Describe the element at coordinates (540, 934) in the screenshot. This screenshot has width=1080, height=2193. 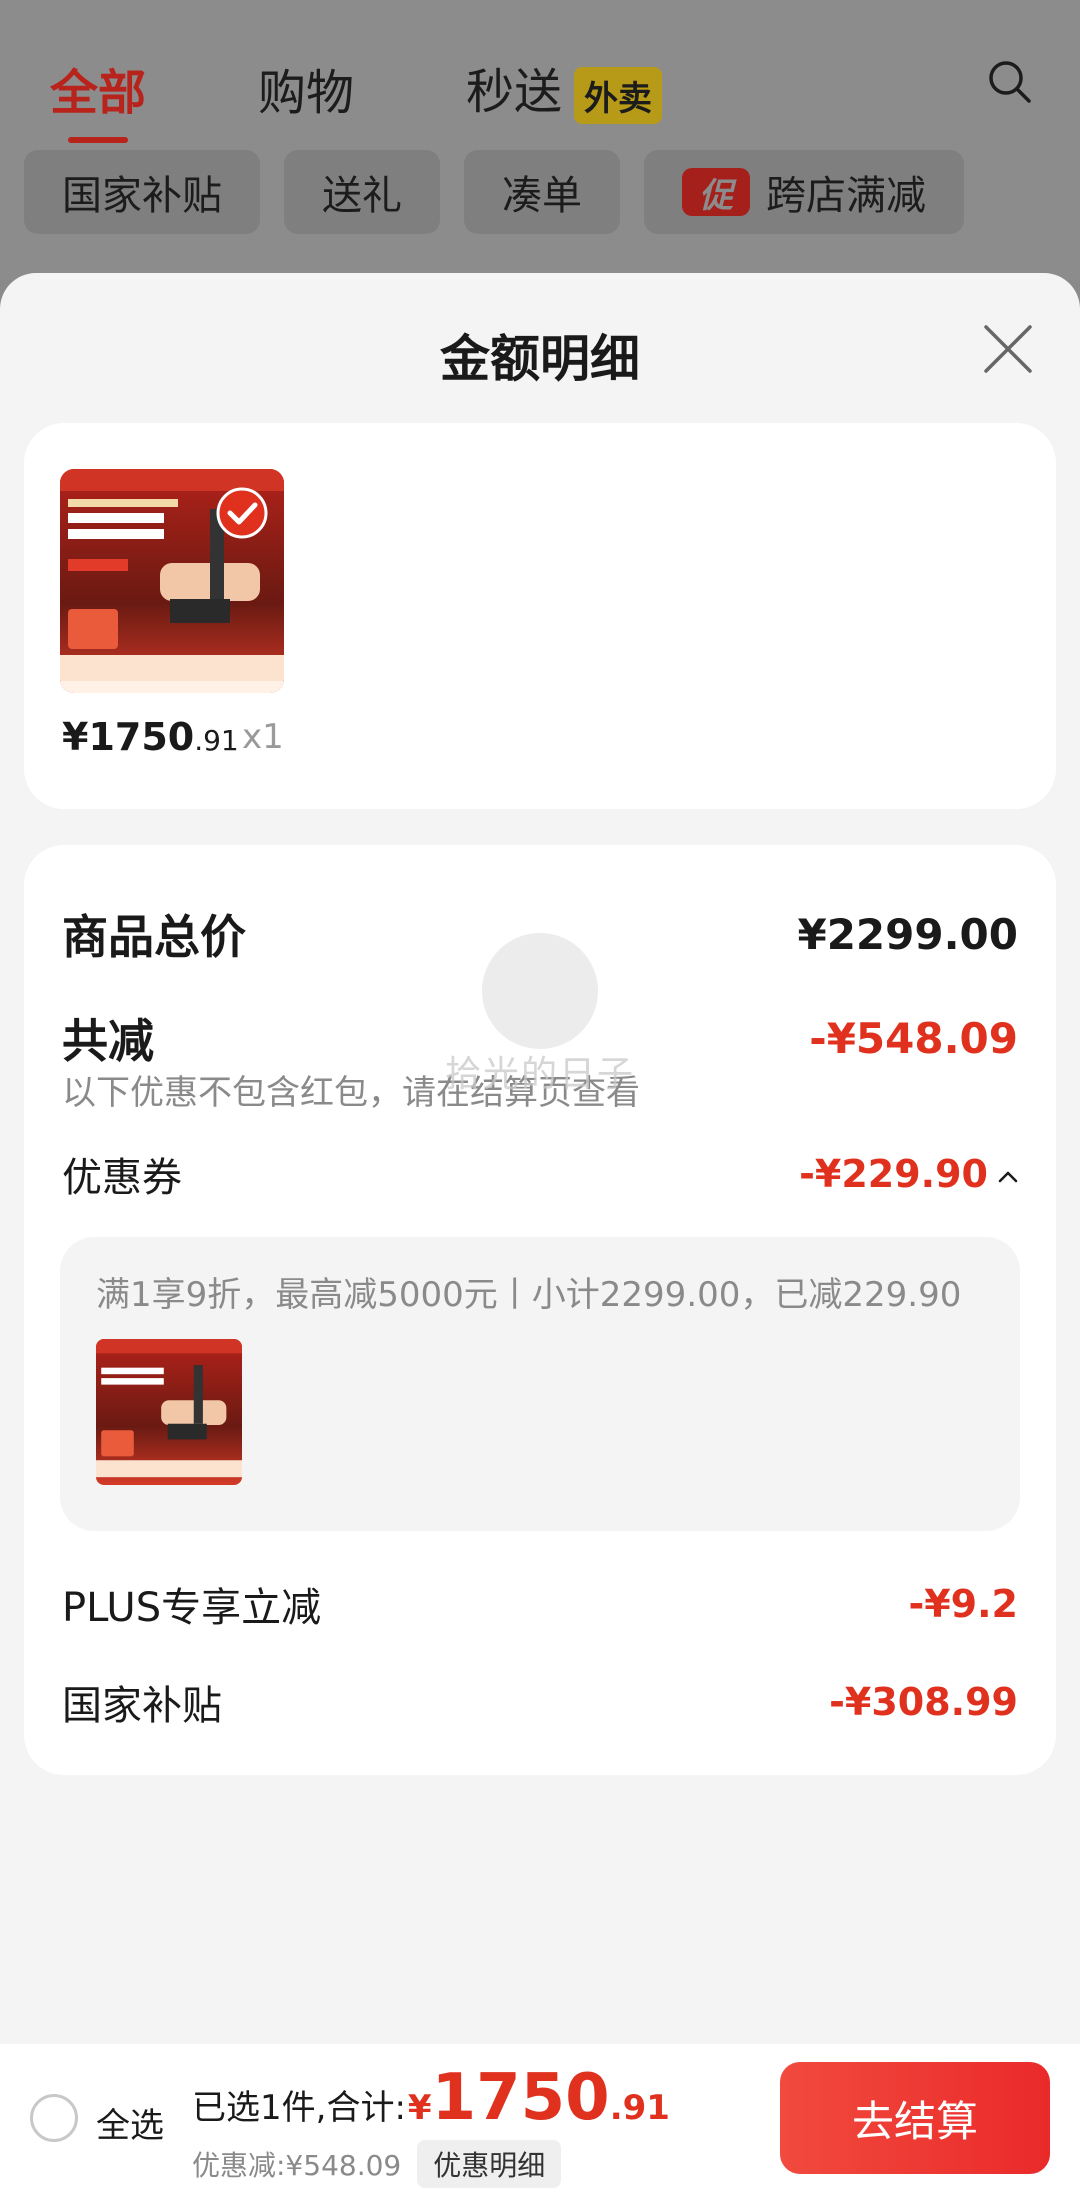
I see `total-price-row: 商品总价 ¥2299.00` at that location.